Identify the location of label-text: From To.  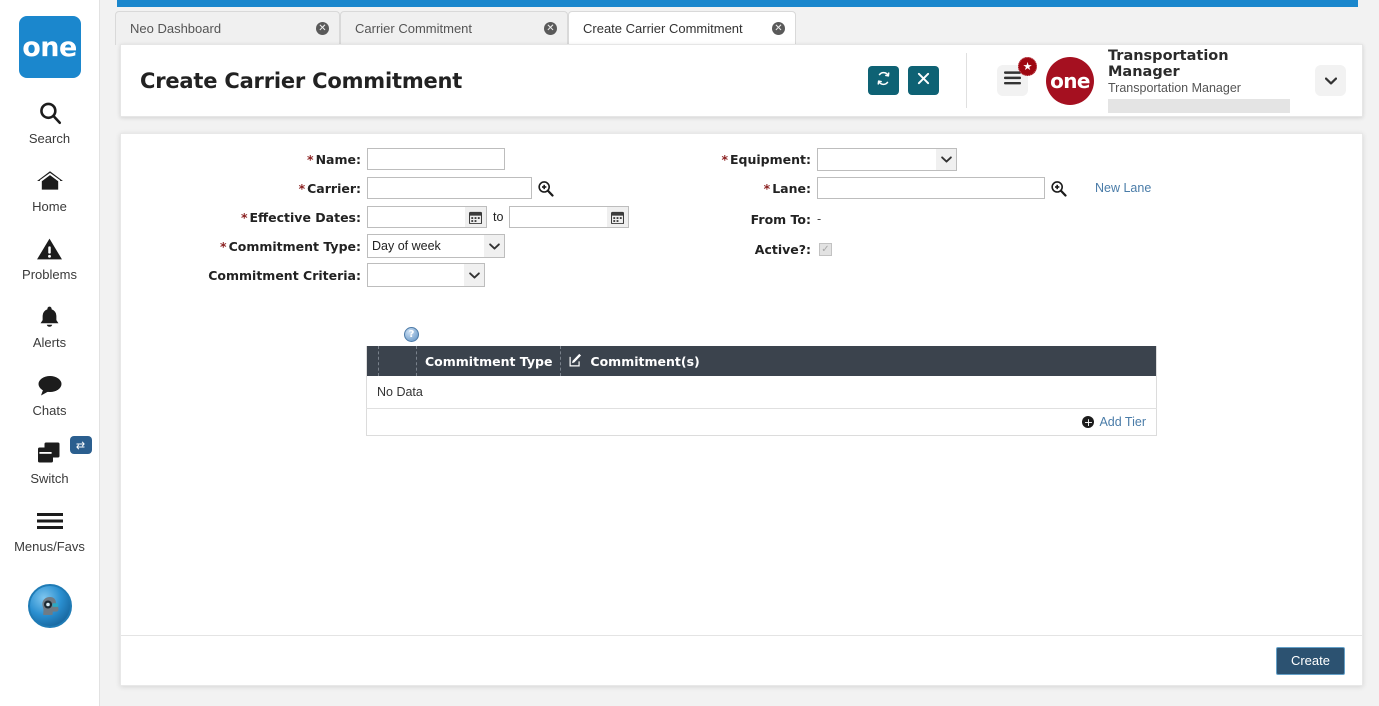
(778, 219).